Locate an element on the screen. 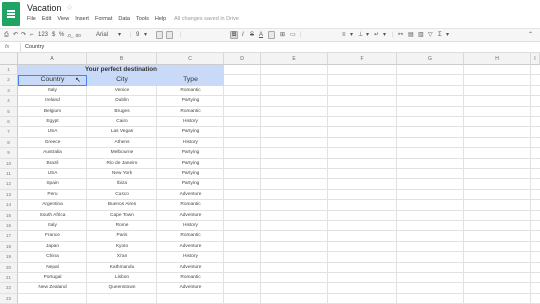 This screenshot has width=540, height=304. column-header-c: C is located at coordinates (190, 59).